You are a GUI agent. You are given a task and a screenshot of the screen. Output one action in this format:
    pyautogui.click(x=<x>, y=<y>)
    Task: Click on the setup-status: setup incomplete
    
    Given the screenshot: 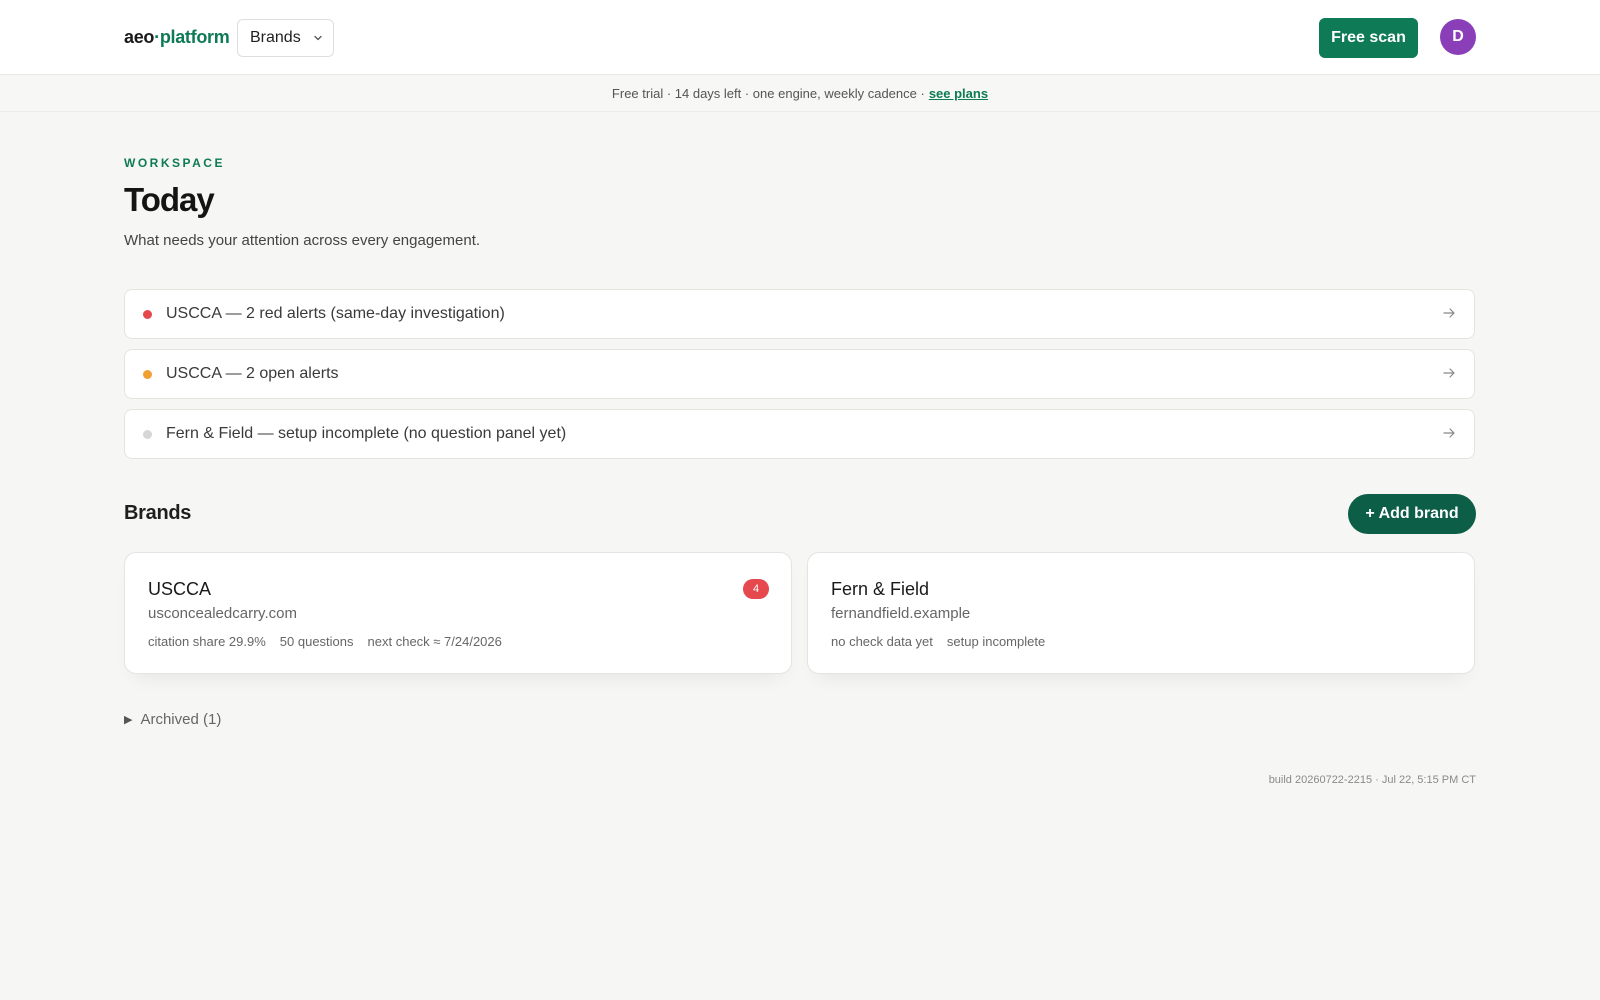 What is the action you would take?
    pyautogui.click(x=996, y=641)
    